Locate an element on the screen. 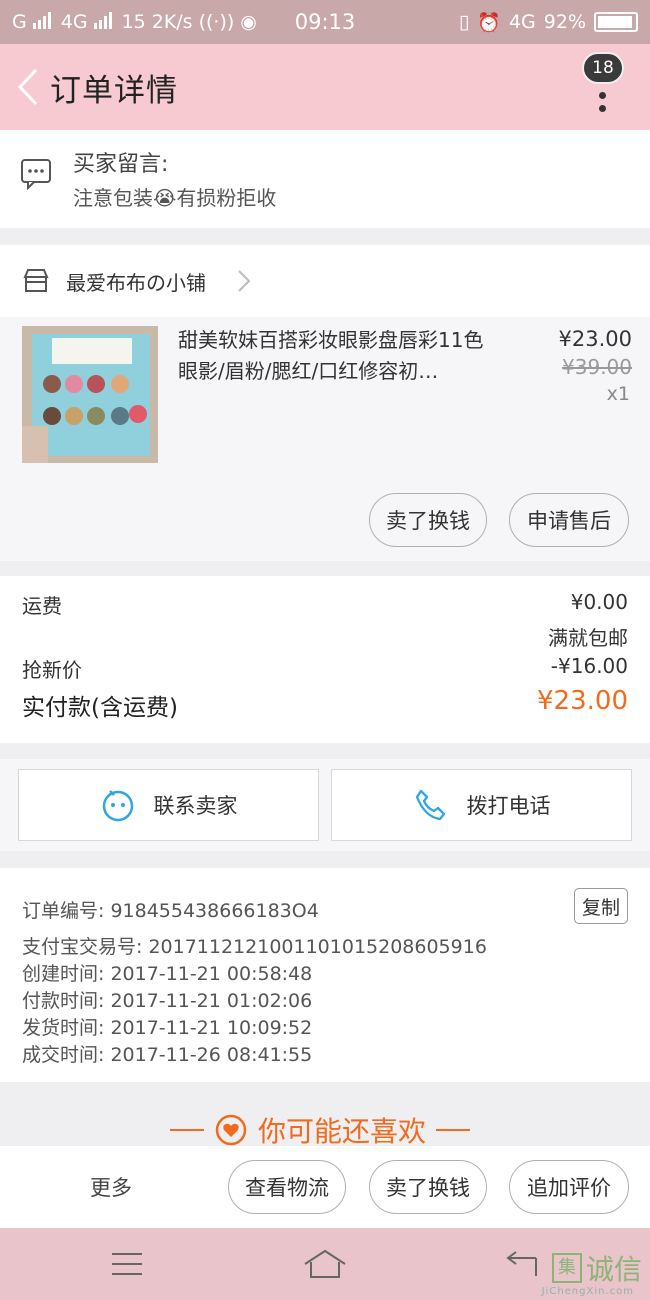 Image resolution: width=650 pixels, height=1300 pixels. shipped-time: 发货时间: 2017-11-21 10:09:52 is located at coordinates (167, 1028).